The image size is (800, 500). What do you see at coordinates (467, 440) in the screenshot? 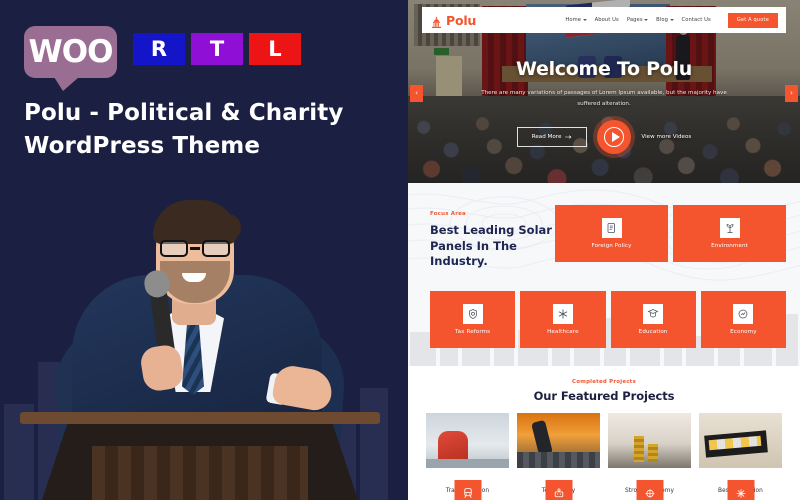
I see `project-image-transportation` at bounding box center [467, 440].